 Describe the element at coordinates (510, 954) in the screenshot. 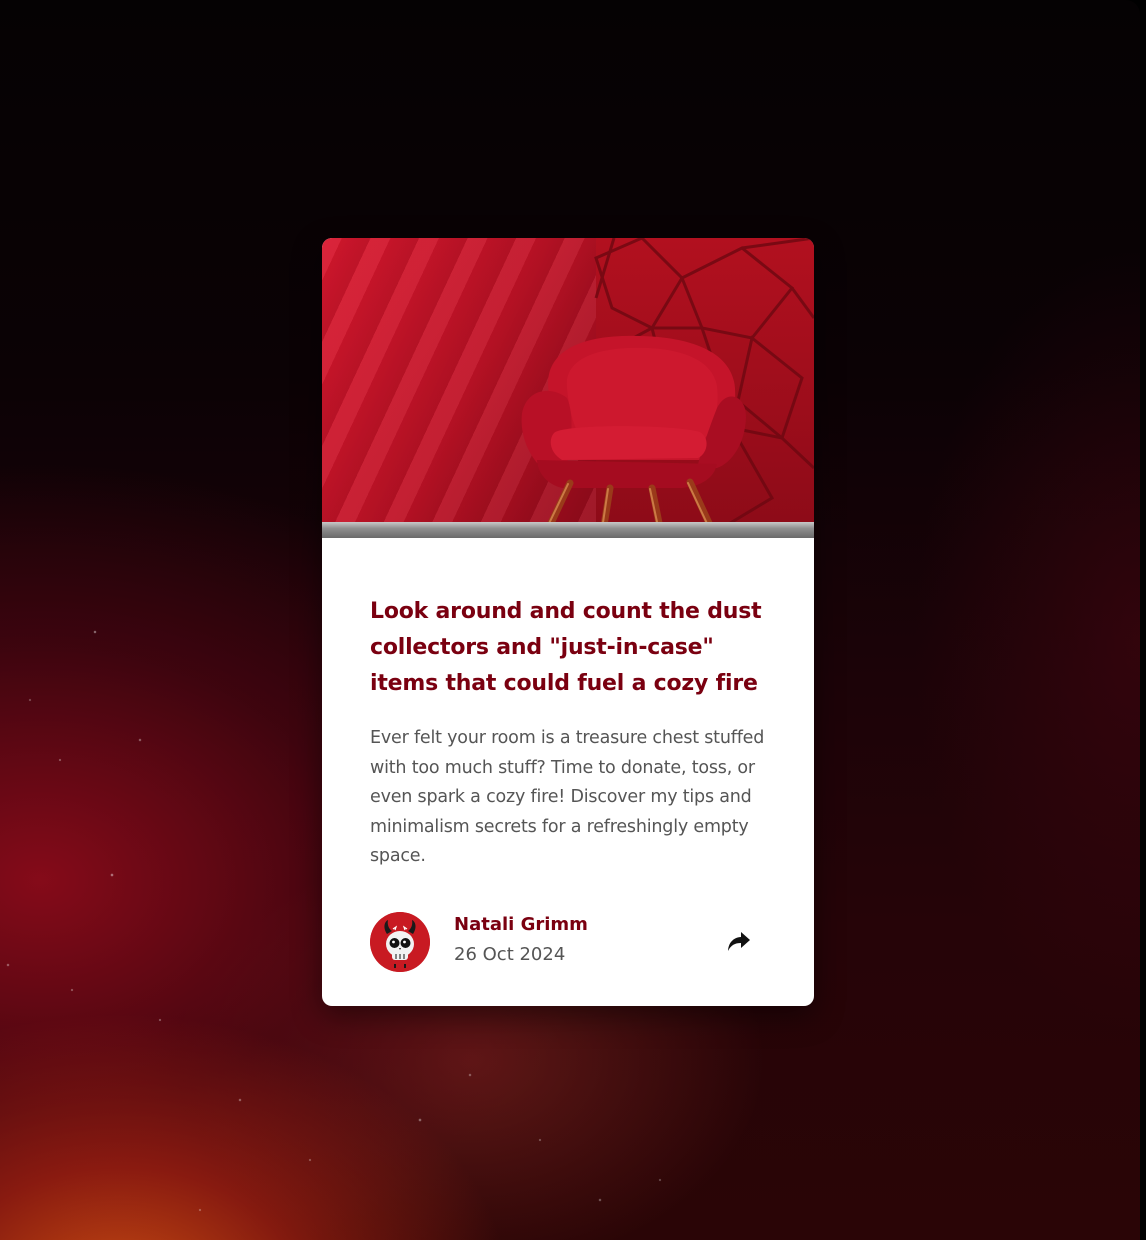

I see `post-date: 26 Oct 2024` at that location.